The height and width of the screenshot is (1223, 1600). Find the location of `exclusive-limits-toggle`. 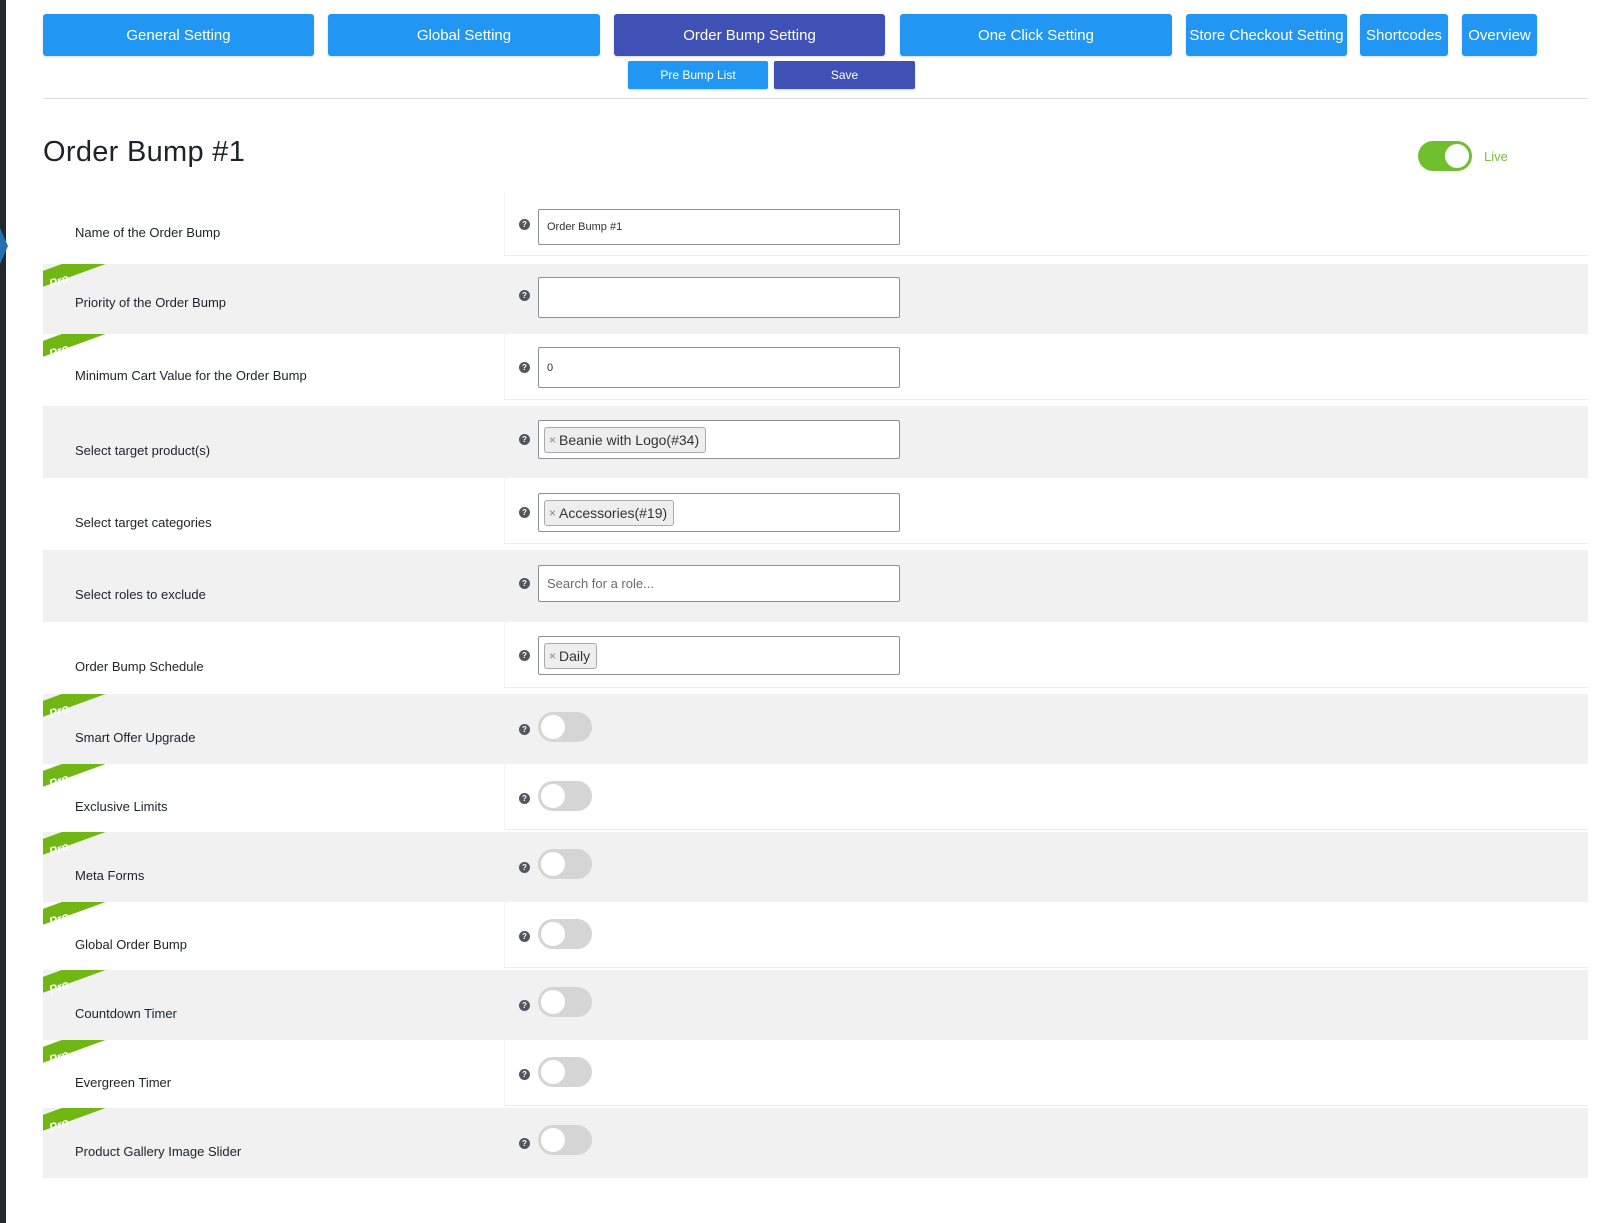

exclusive-limits-toggle is located at coordinates (565, 796).